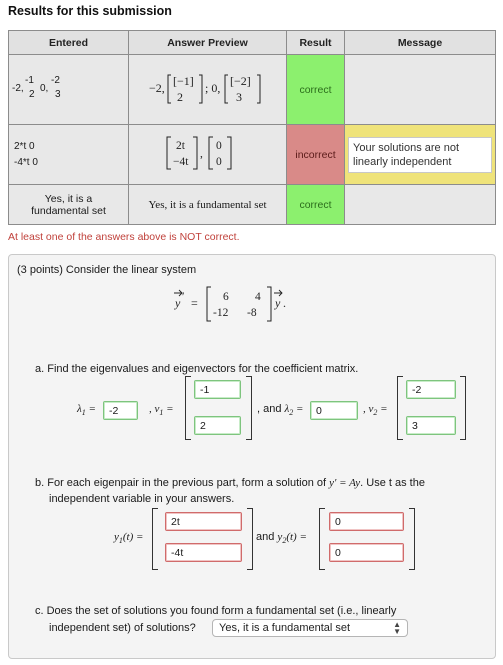  What do you see at coordinates (315, 89) in the screenshot?
I see `result-cell-1: correct` at bounding box center [315, 89].